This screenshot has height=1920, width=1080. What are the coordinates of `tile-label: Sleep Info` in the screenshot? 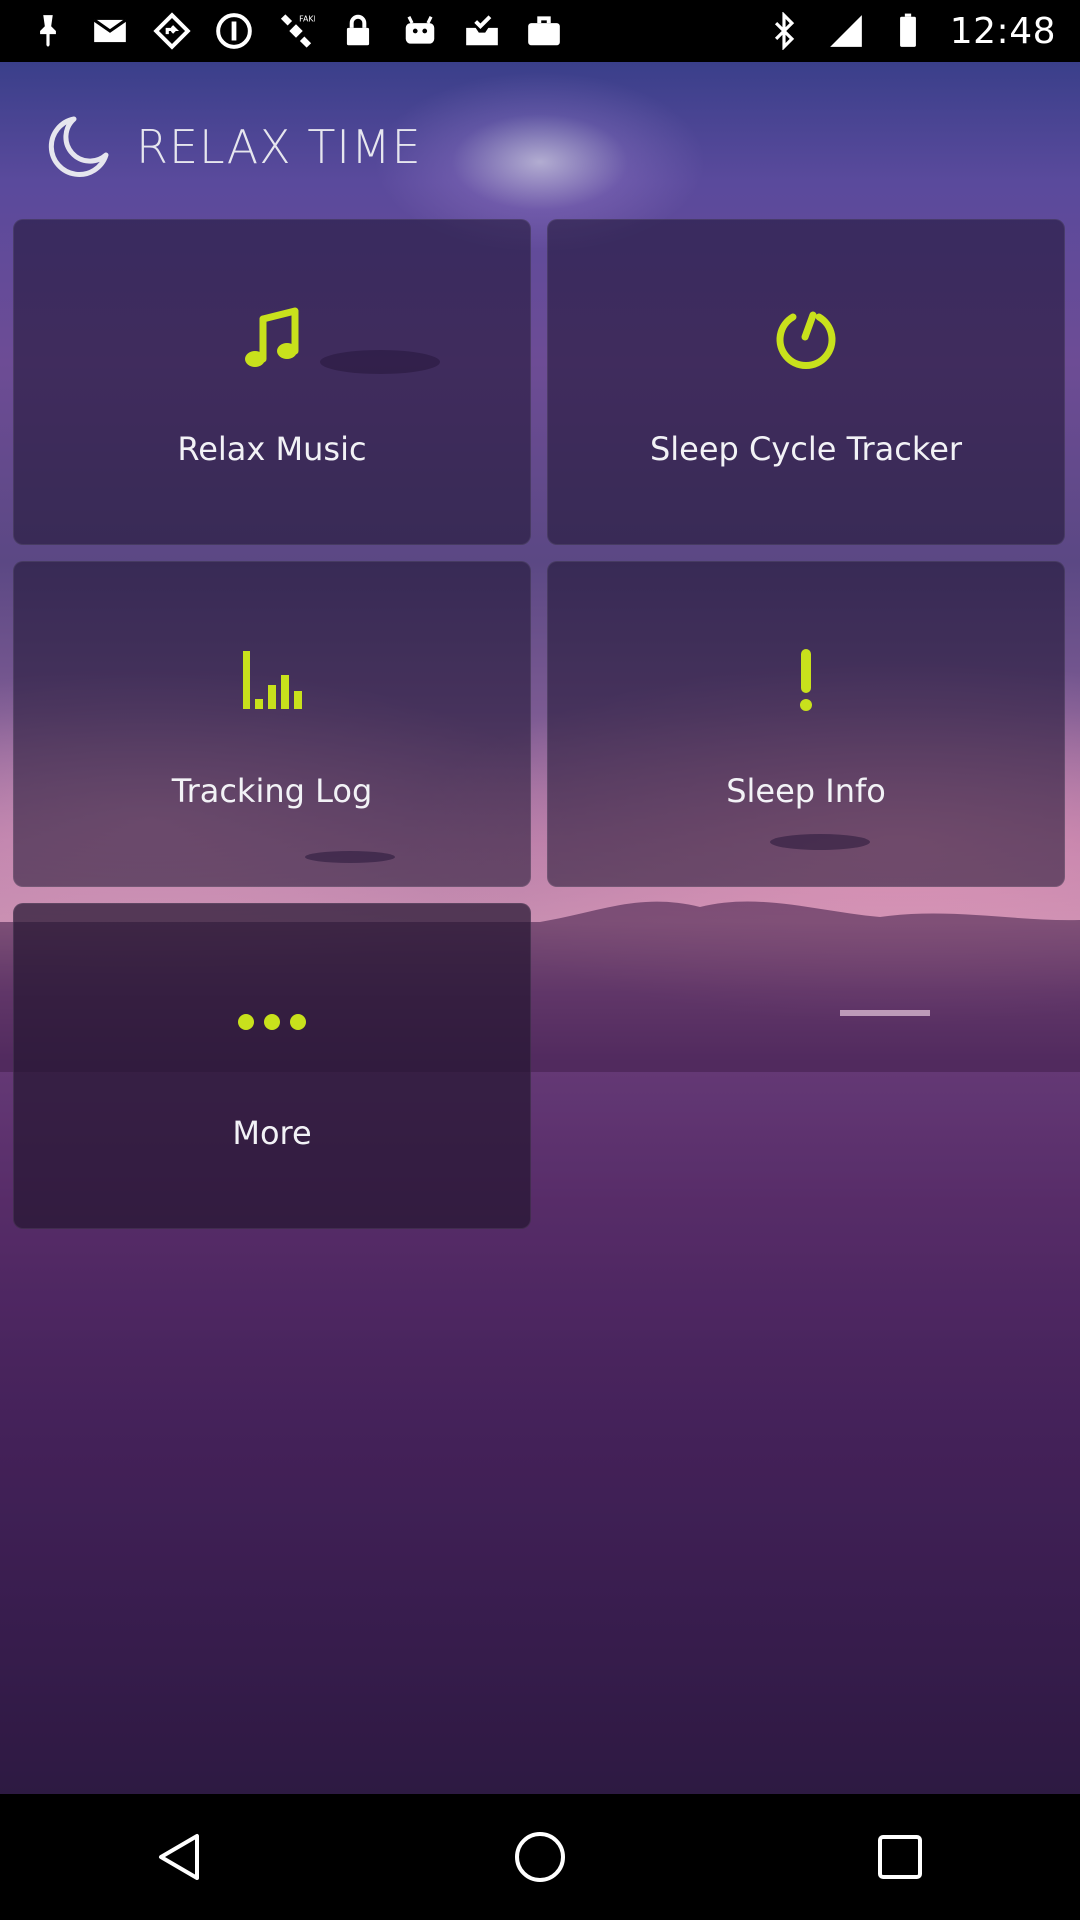 It's located at (806, 791).